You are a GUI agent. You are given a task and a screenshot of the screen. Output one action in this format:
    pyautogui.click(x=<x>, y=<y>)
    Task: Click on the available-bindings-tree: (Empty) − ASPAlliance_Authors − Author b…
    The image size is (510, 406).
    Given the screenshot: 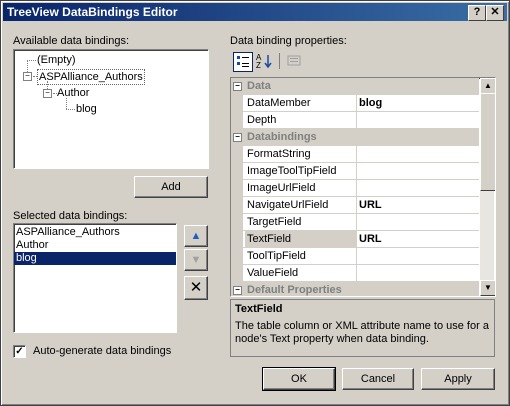 What is the action you would take?
    pyautogui.click(x=111, y=109)
    